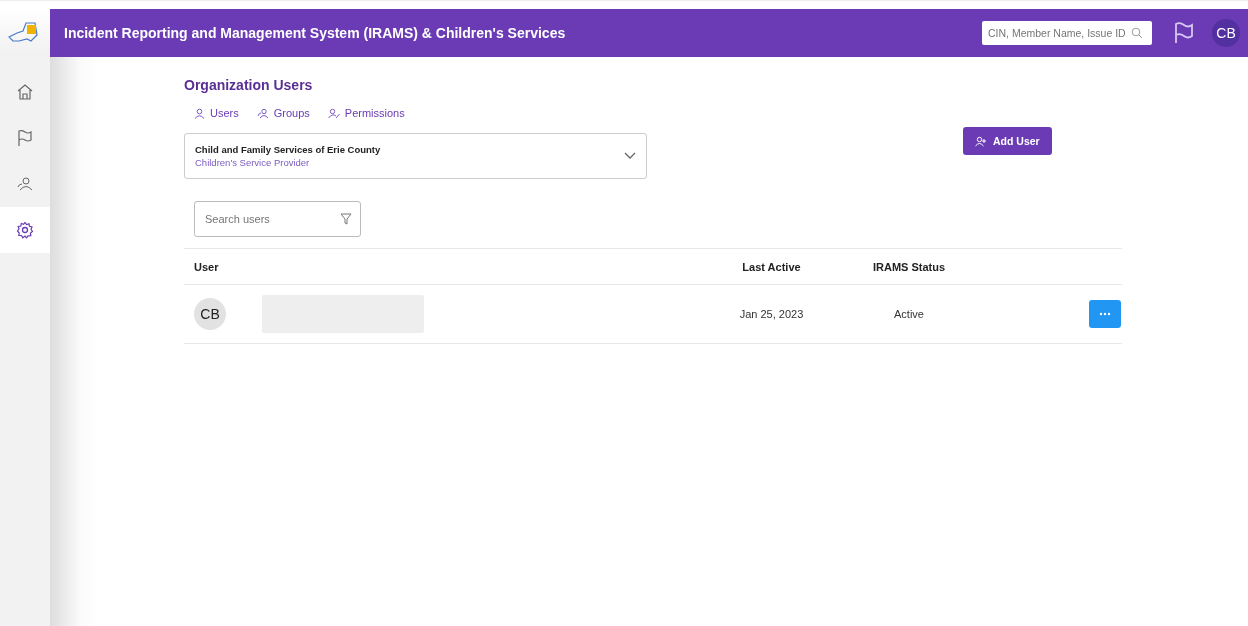  What do you see at coordinates (981, 141) in the screenshot?
I see `person-add-icon` at bounding box center [981, 141].